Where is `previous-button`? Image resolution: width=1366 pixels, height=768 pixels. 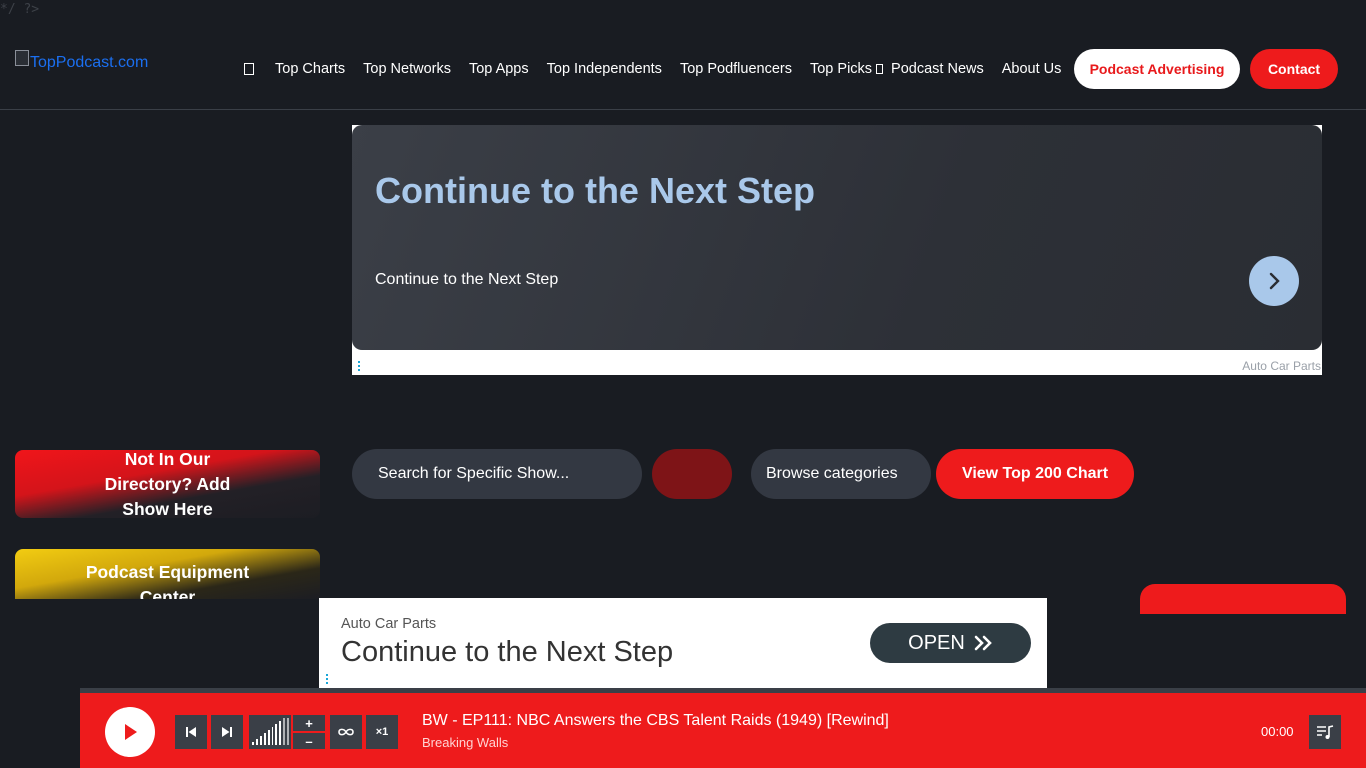
previous-button is located at coordinates (191, 732).